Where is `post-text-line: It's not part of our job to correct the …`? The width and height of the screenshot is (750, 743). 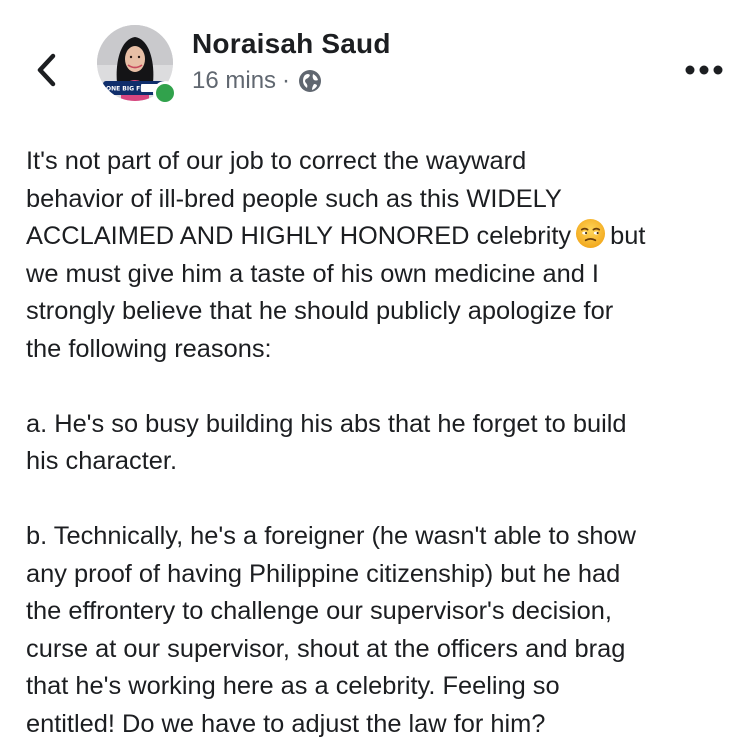
post-text-line: It's not part of our job to correct the … is located at coordinates (382, 162).